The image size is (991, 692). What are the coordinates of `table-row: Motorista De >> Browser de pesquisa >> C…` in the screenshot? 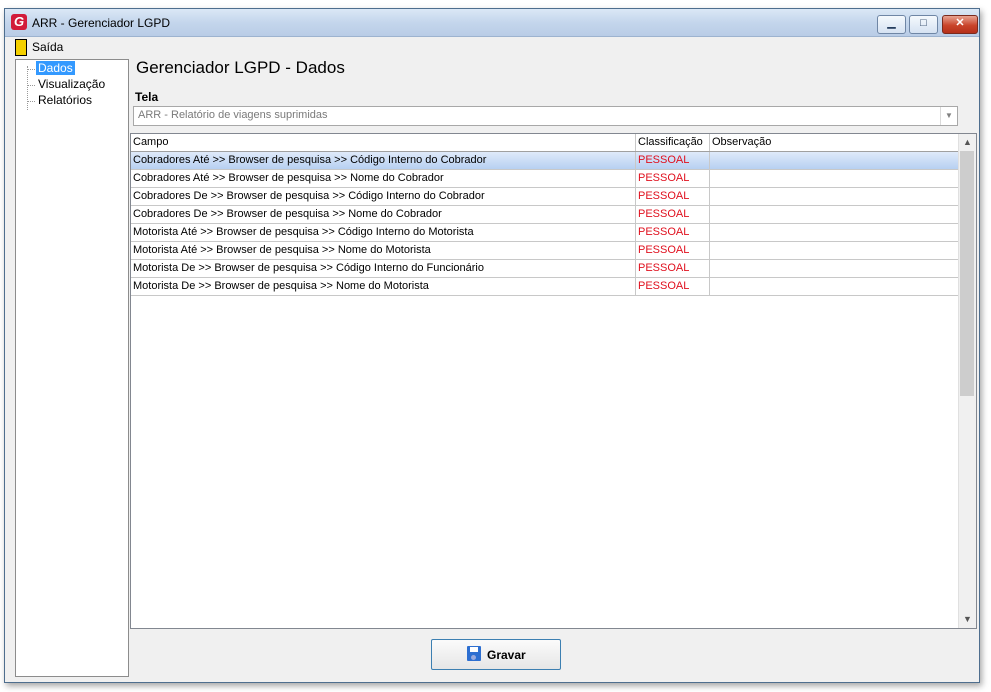 It's located at (545, 269).